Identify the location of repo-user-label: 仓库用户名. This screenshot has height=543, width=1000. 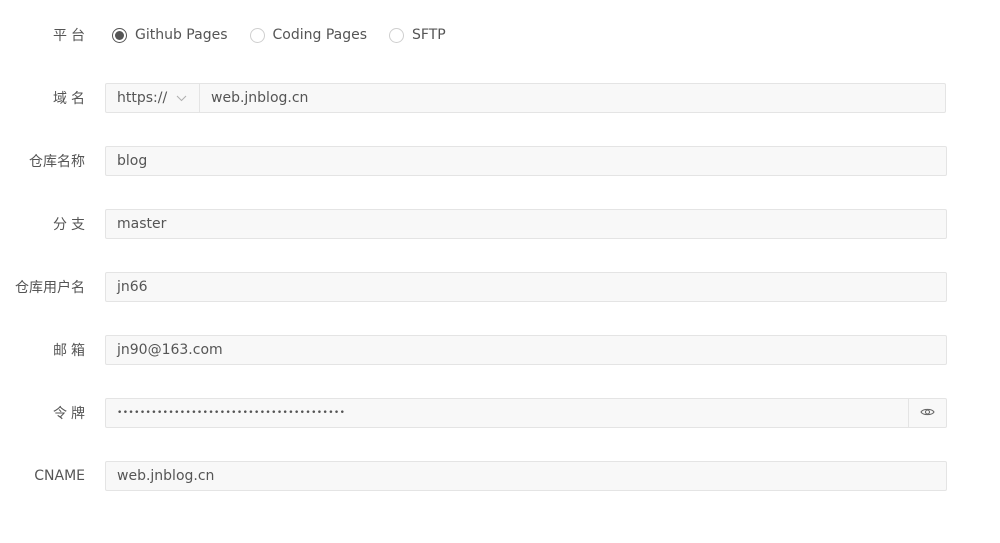
(50, 288).